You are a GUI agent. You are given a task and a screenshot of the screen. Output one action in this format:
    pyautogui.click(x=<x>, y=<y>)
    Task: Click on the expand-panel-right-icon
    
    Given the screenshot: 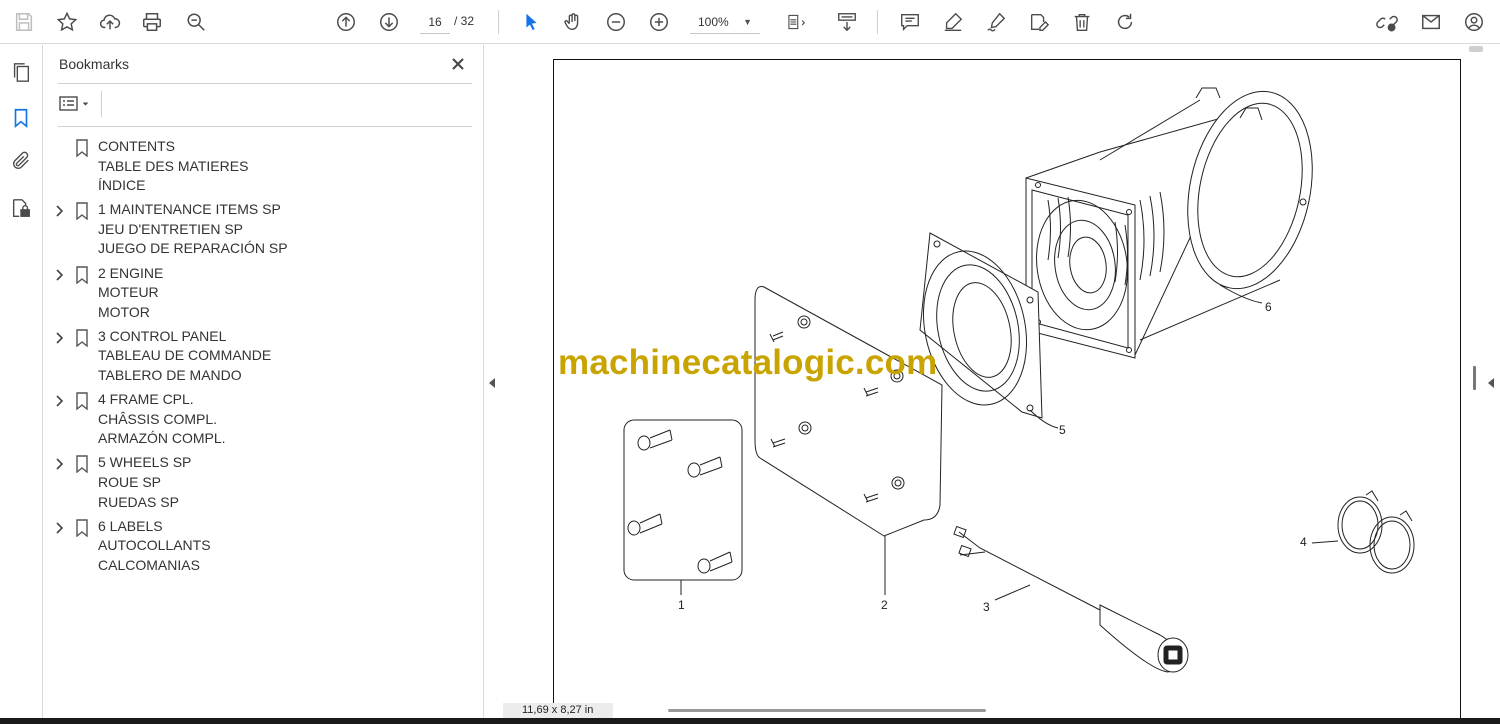 What is the action you would take?
    pyautogui.click(x=1491, y=382)
    